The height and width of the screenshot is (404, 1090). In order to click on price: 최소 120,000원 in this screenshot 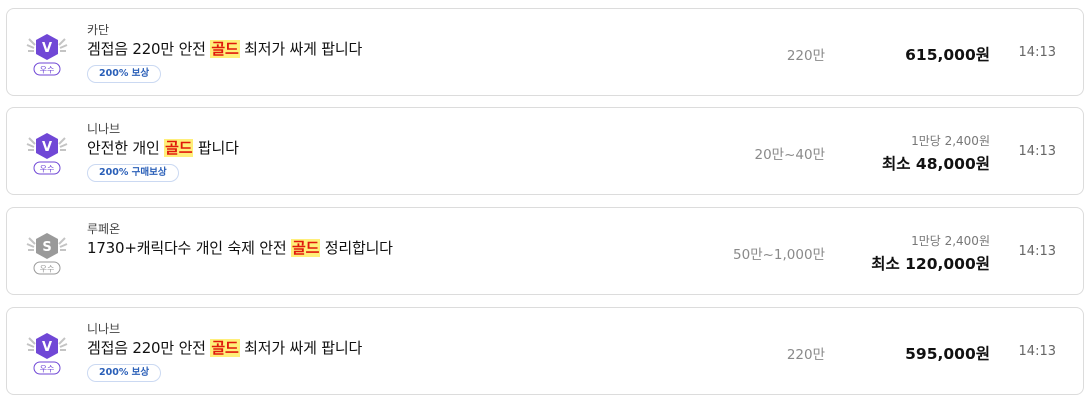, I will do `click(930, 264)`.